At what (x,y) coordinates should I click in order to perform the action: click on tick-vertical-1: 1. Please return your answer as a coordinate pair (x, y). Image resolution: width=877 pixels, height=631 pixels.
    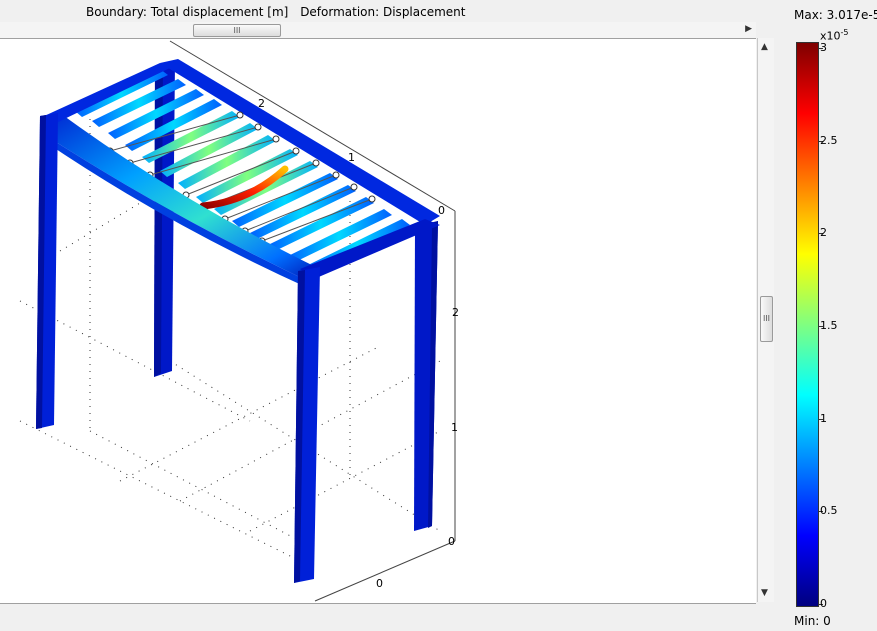
    Looking at the image, I should click on (454, 427).